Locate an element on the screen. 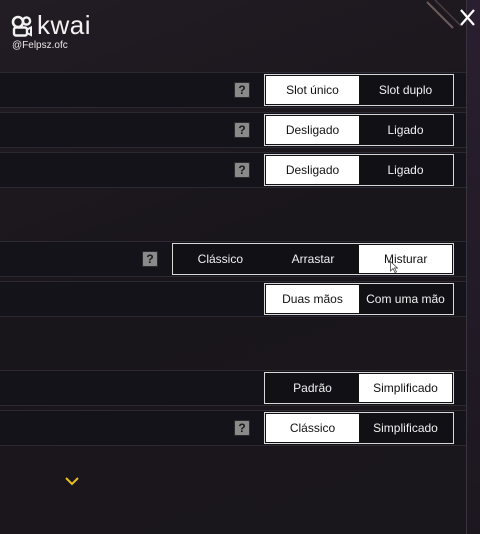  segmented-control-control-mode: Clássico Arrastar Misturar is located at coordinates (313, 259).